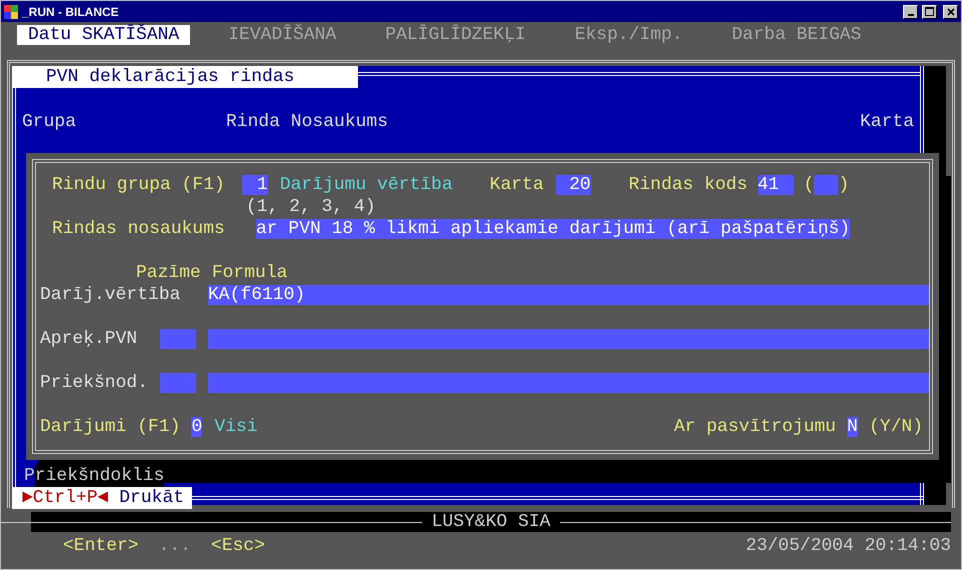  Describe the element at coordinates (308, 122) in the screenshot. I see `column-header: Rinda Nosaukums` at that location.